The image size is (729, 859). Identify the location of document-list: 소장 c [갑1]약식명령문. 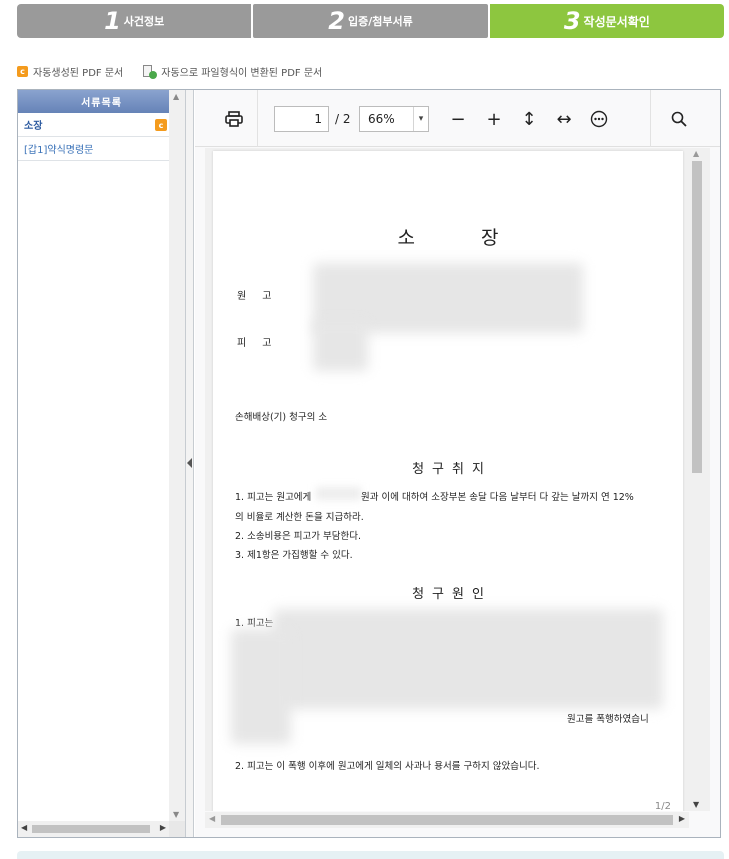
(93, 137).